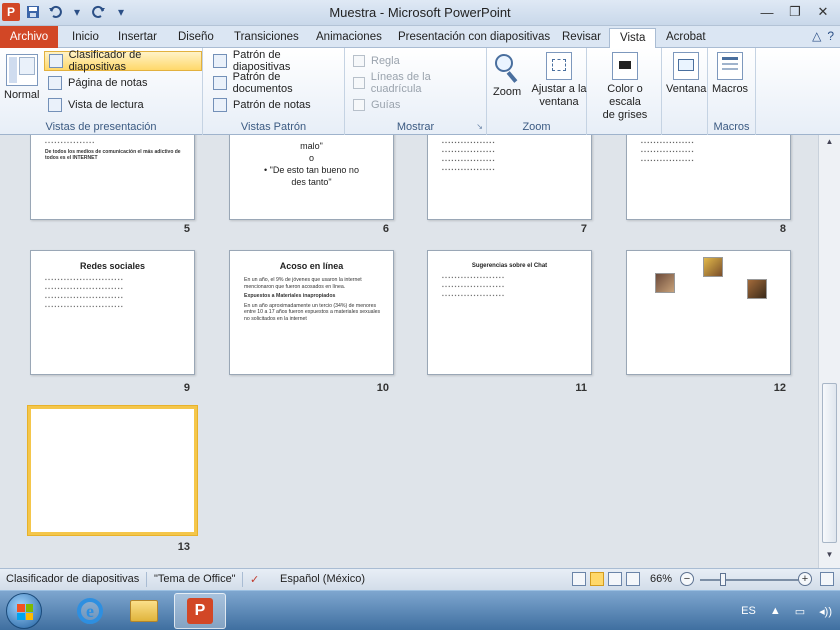 This screenshot has height=630, width=840. What do you see at coordinates (73, 579) in the screenshot?
I see `status-view: Clasificador de diapositivas` at bounding box center [73, 579].